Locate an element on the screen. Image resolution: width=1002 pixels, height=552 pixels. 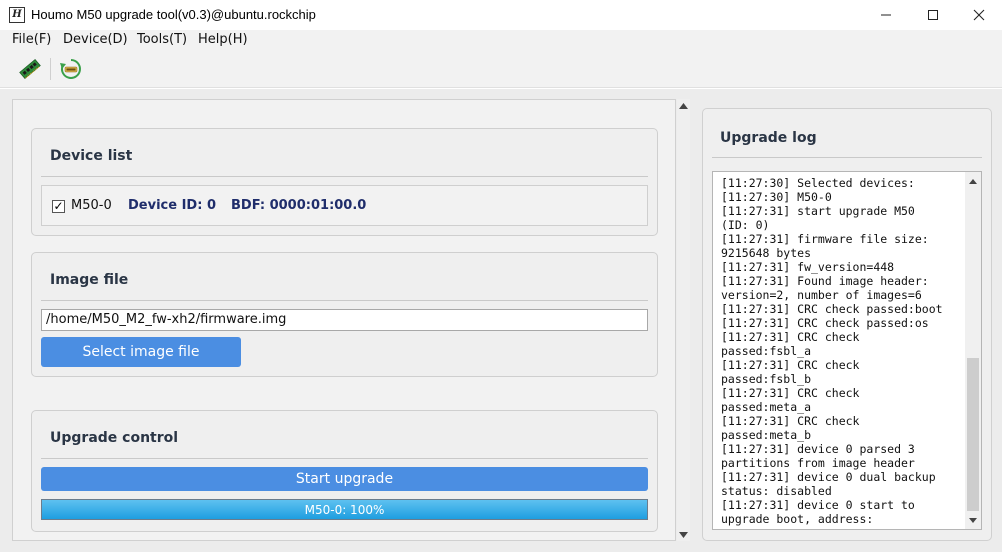
toolbar-separator is located at coordinates (50, 69).